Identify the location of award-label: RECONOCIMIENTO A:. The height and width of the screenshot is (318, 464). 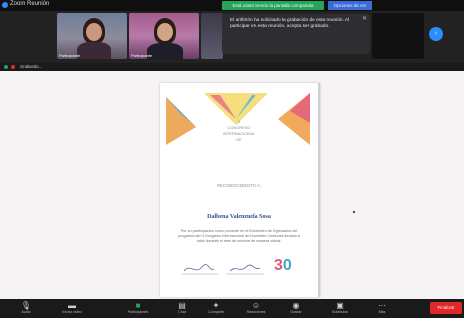
(239, 185).